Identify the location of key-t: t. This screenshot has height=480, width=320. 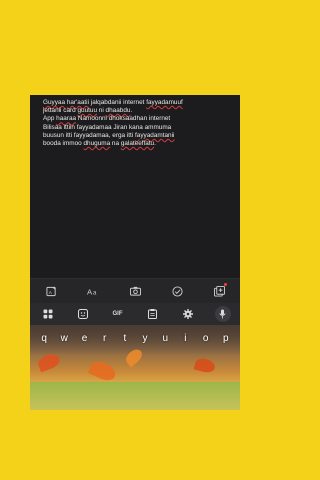
(124, 338).